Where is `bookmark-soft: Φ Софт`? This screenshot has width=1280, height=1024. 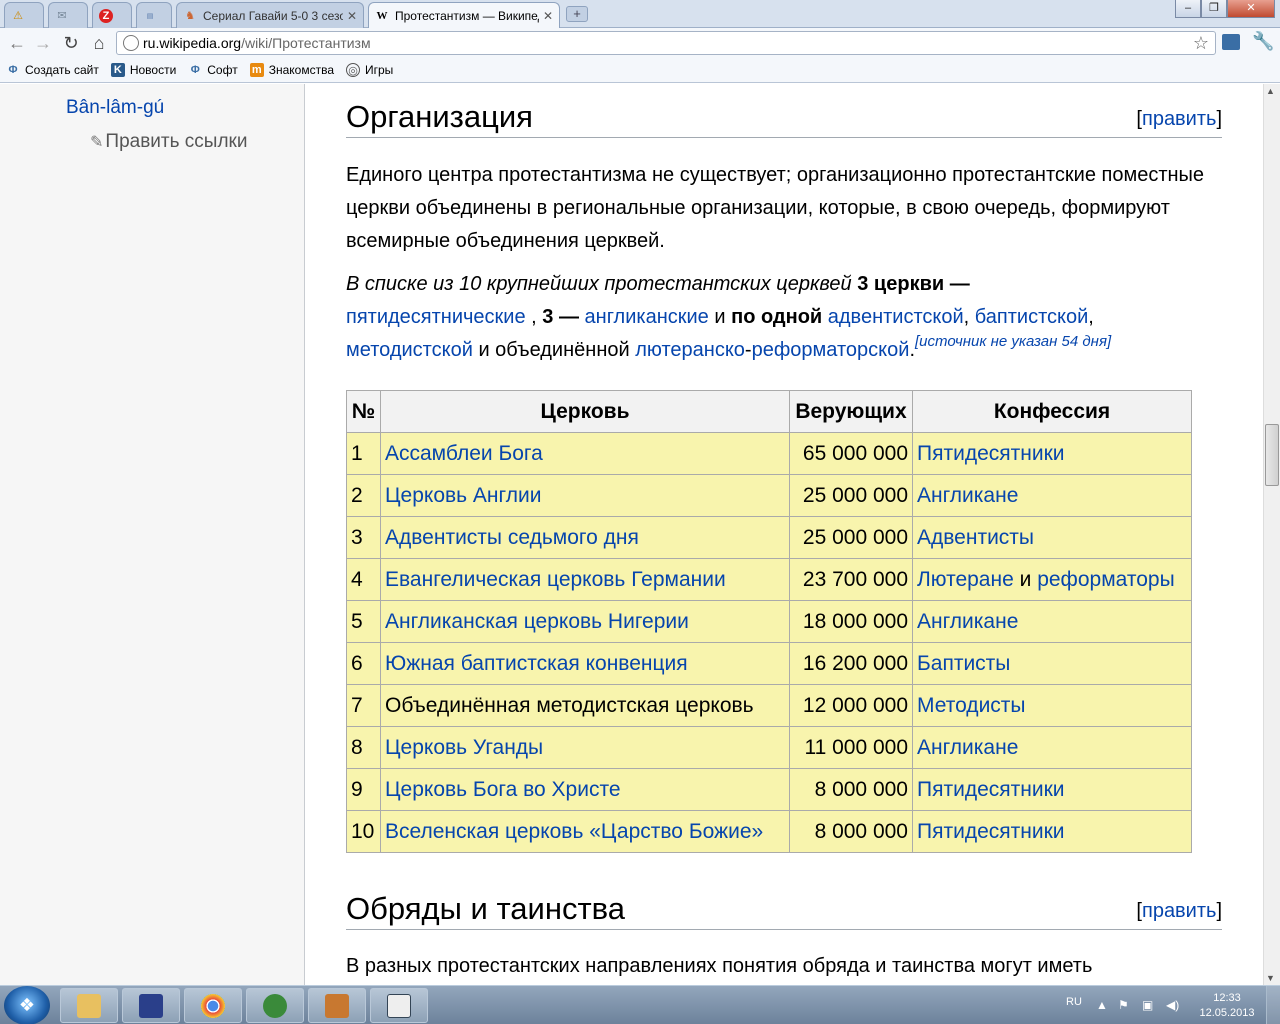
bookmark-soft: Φ Софт is located at coordinates (213, 70).